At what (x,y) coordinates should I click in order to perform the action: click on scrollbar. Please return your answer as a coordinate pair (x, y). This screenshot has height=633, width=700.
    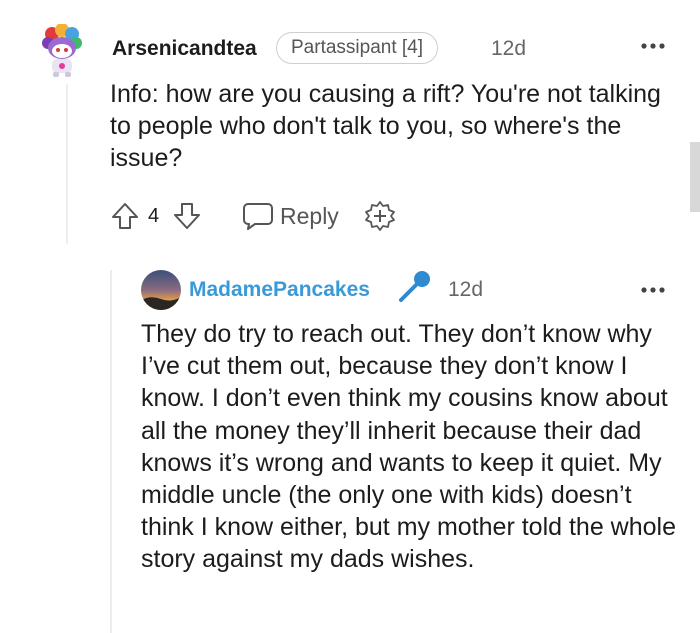
    Looking at the image, I should click on (695, 177).